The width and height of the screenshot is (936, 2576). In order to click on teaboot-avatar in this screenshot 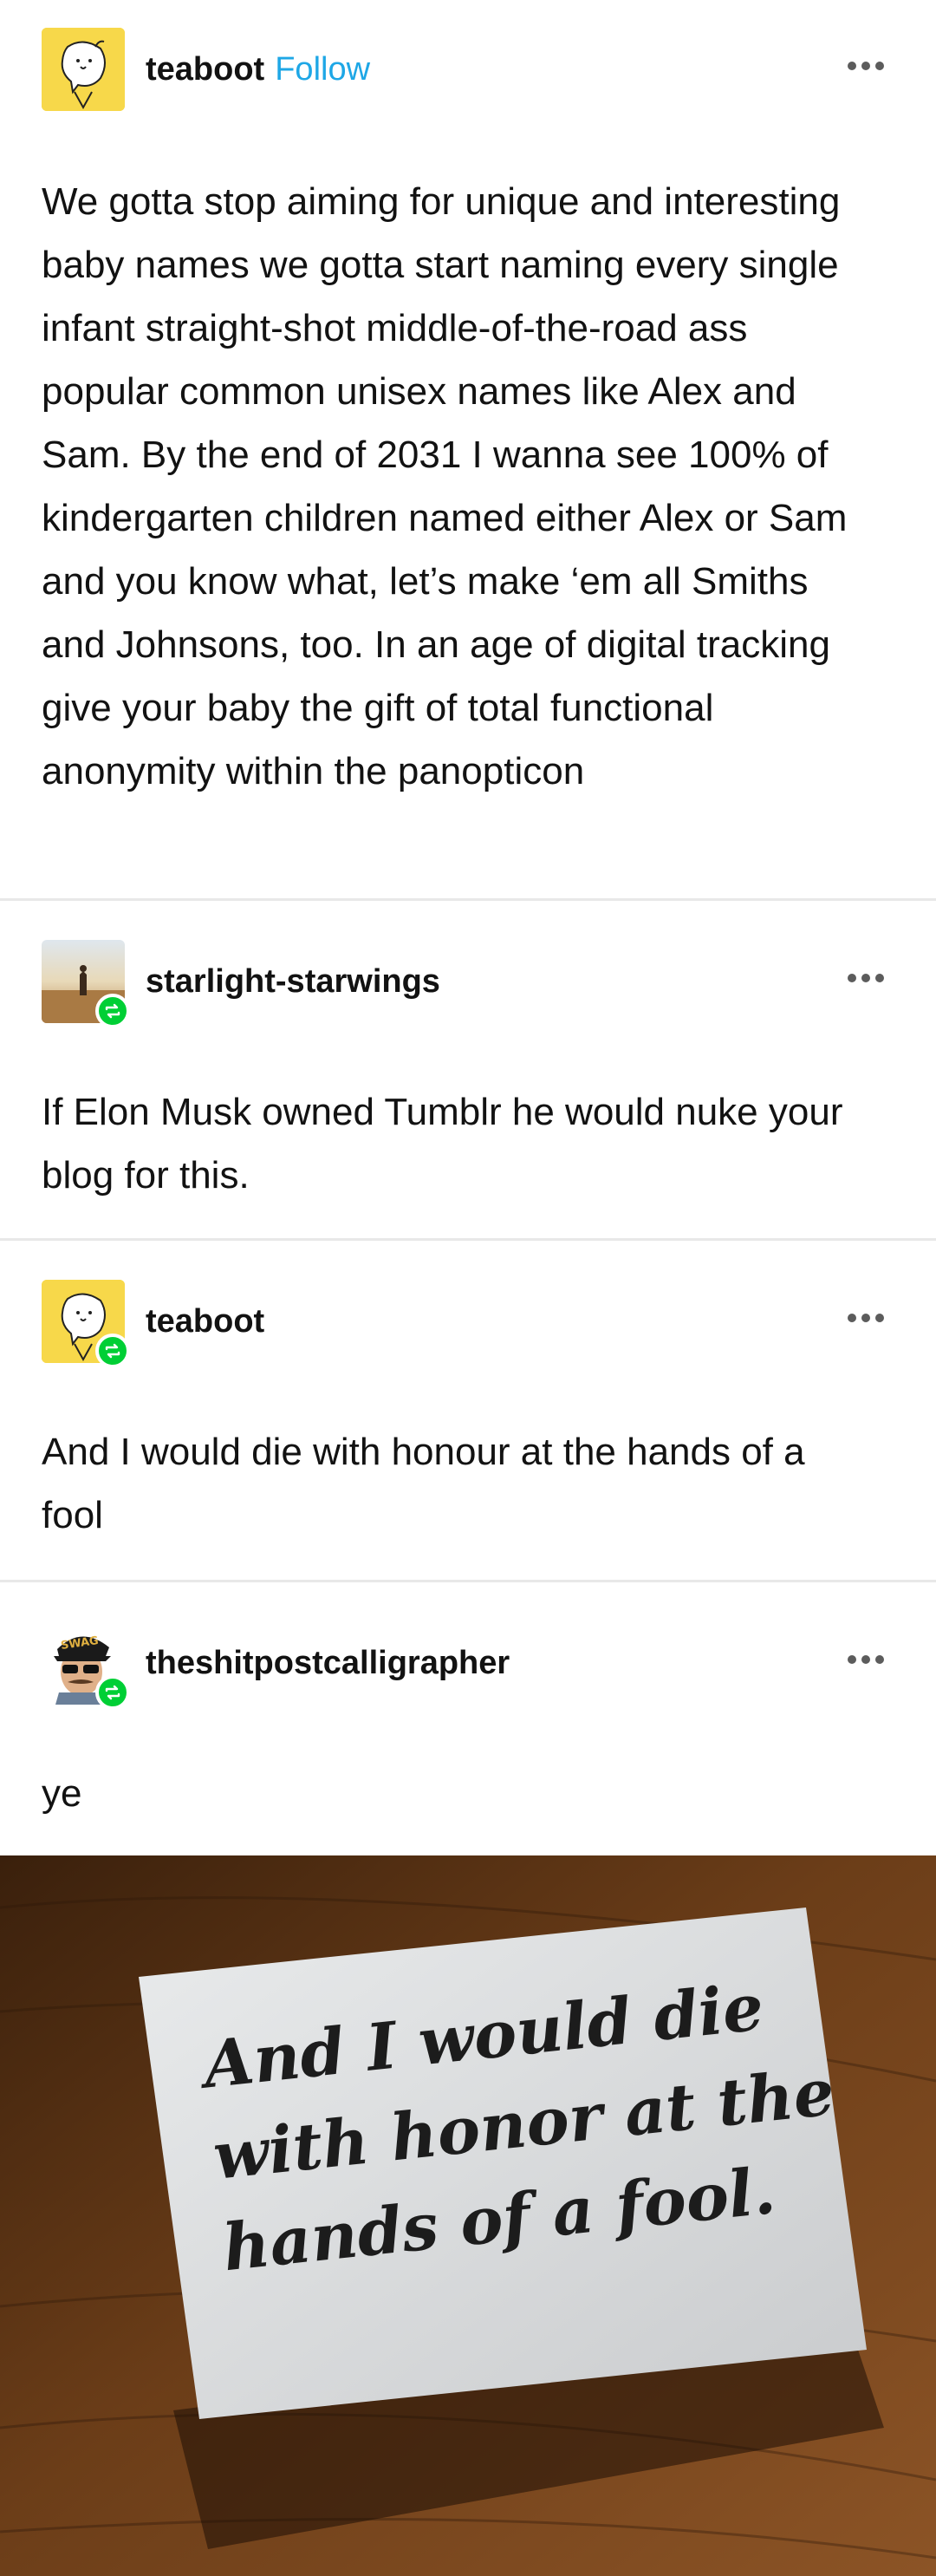, I will do `click(83, 70)`.